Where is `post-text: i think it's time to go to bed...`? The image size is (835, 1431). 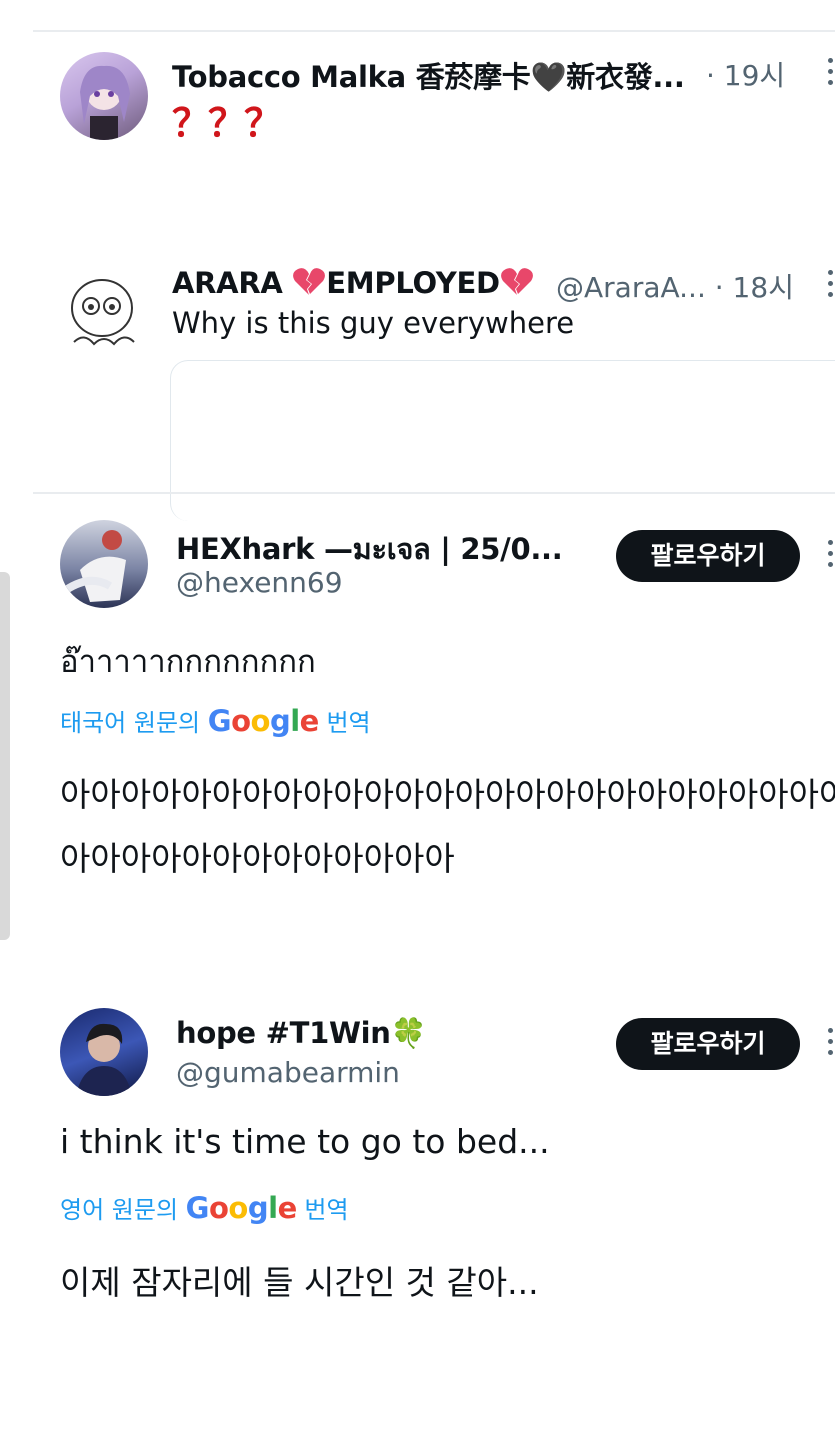 post-text: i think it's time to go to bed... is located at coordinates (305, 1141).